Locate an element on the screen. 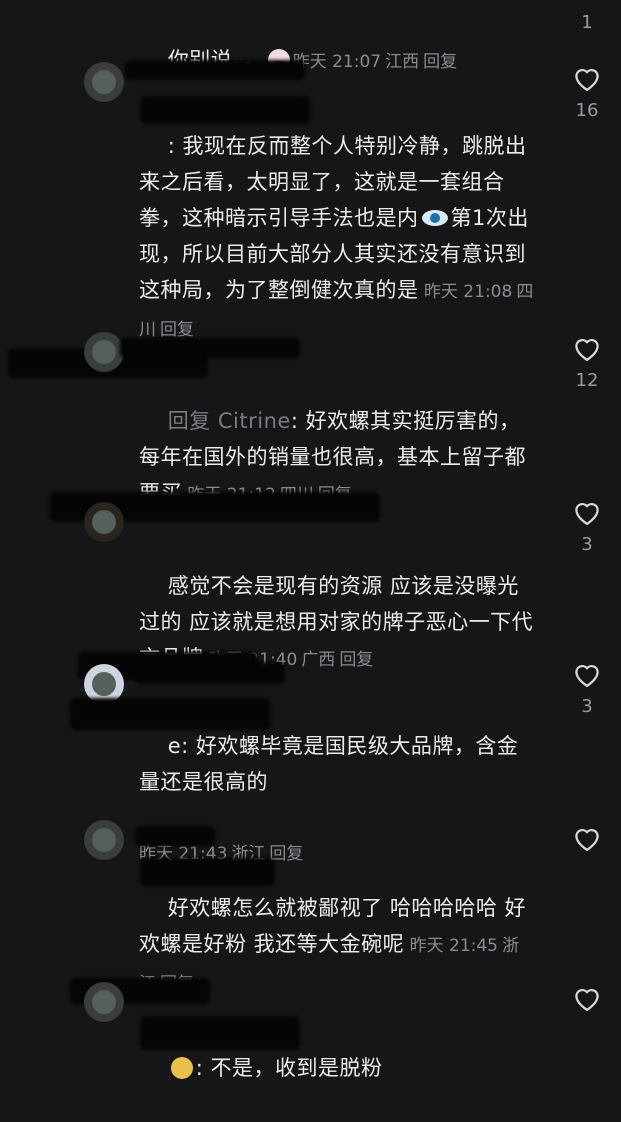 The height and width of the screenshot is (1122, 621). comment-time: 昨天 21:08 is located at coordinates (468, 292).